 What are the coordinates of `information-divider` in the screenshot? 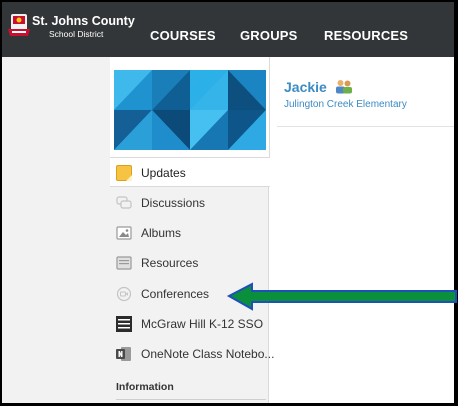 It's located at (191, 399).